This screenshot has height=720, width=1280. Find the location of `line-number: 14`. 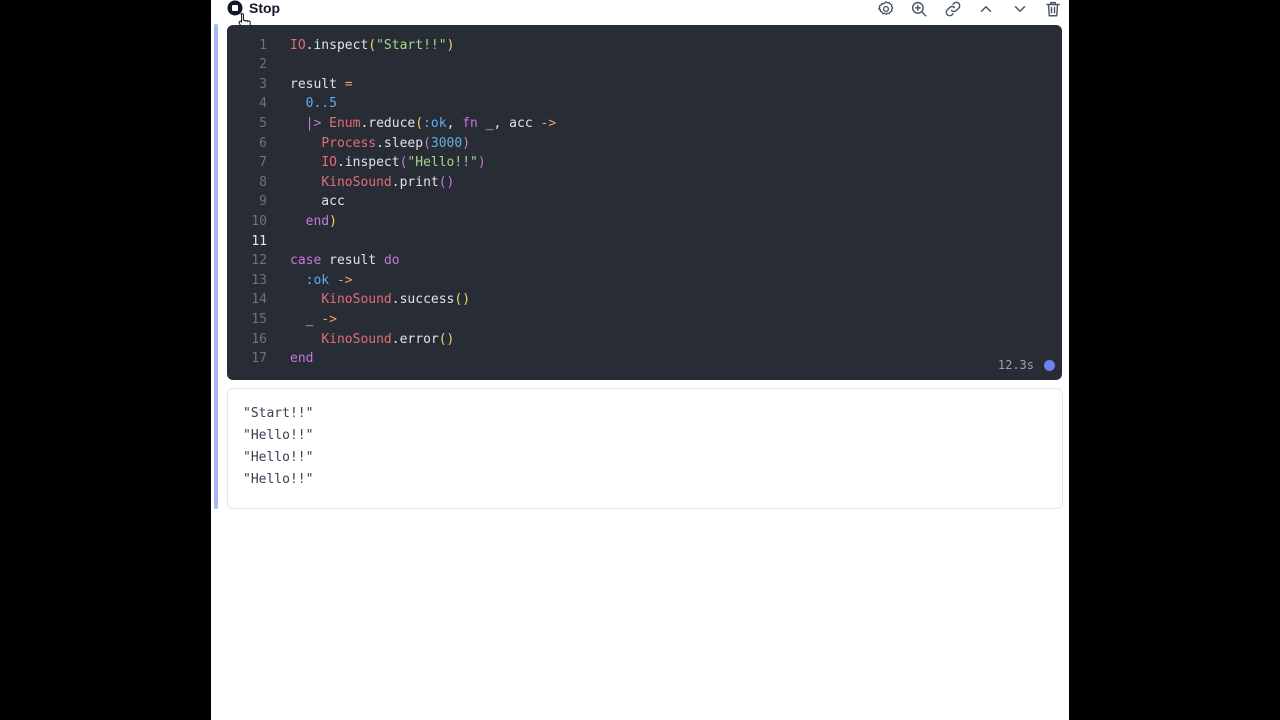

line-number: 14 is located at coordinates (259, 300).